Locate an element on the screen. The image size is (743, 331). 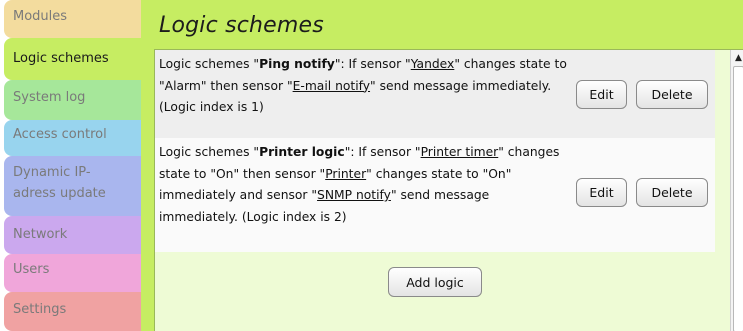
sensor-link: E-mail notify is located at coordinates (331, 86).